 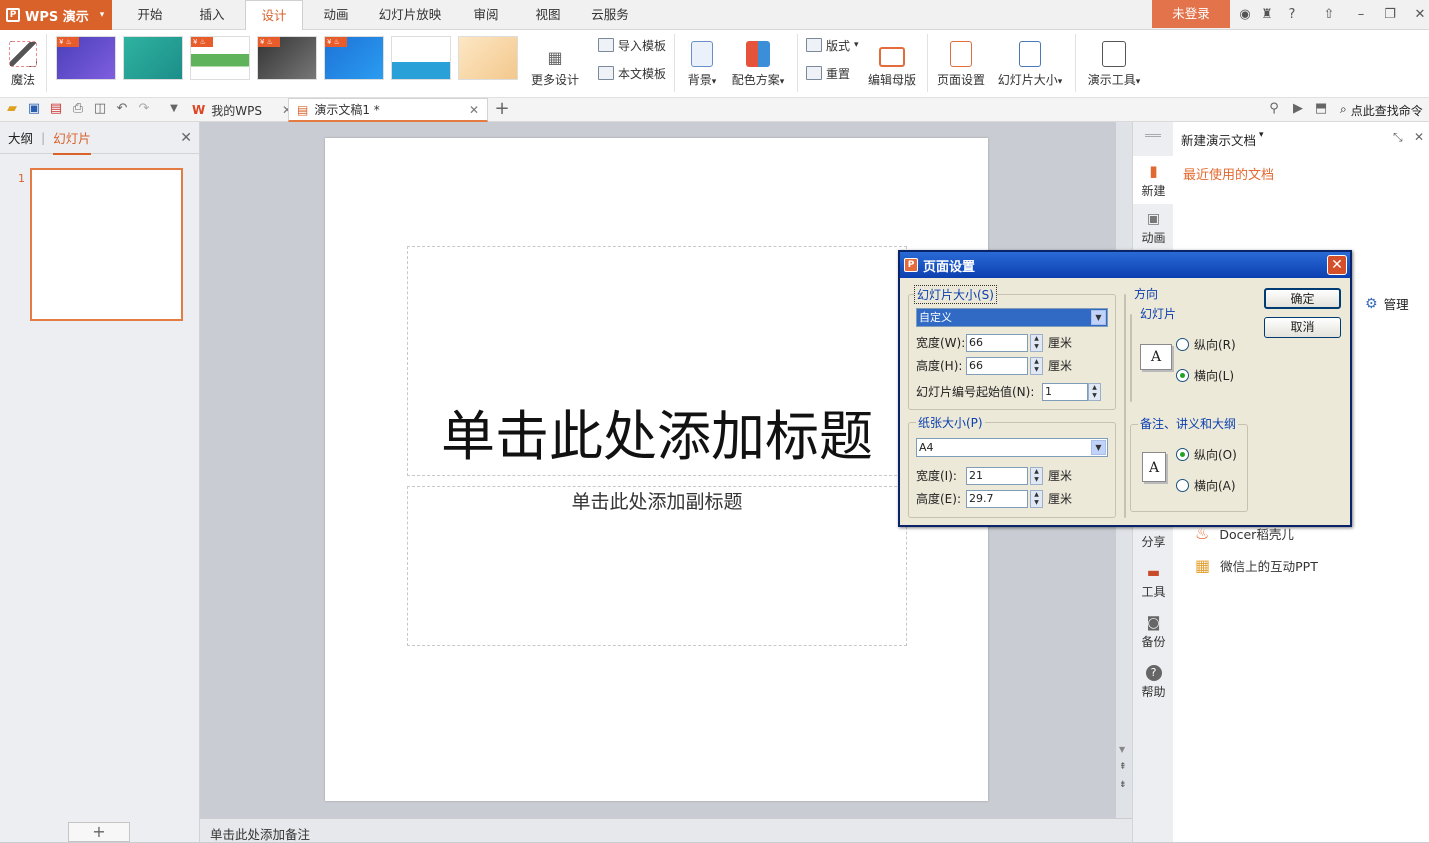 I want to click on slide-landscape-label: 横向(L), so click(x=1214, y=376).